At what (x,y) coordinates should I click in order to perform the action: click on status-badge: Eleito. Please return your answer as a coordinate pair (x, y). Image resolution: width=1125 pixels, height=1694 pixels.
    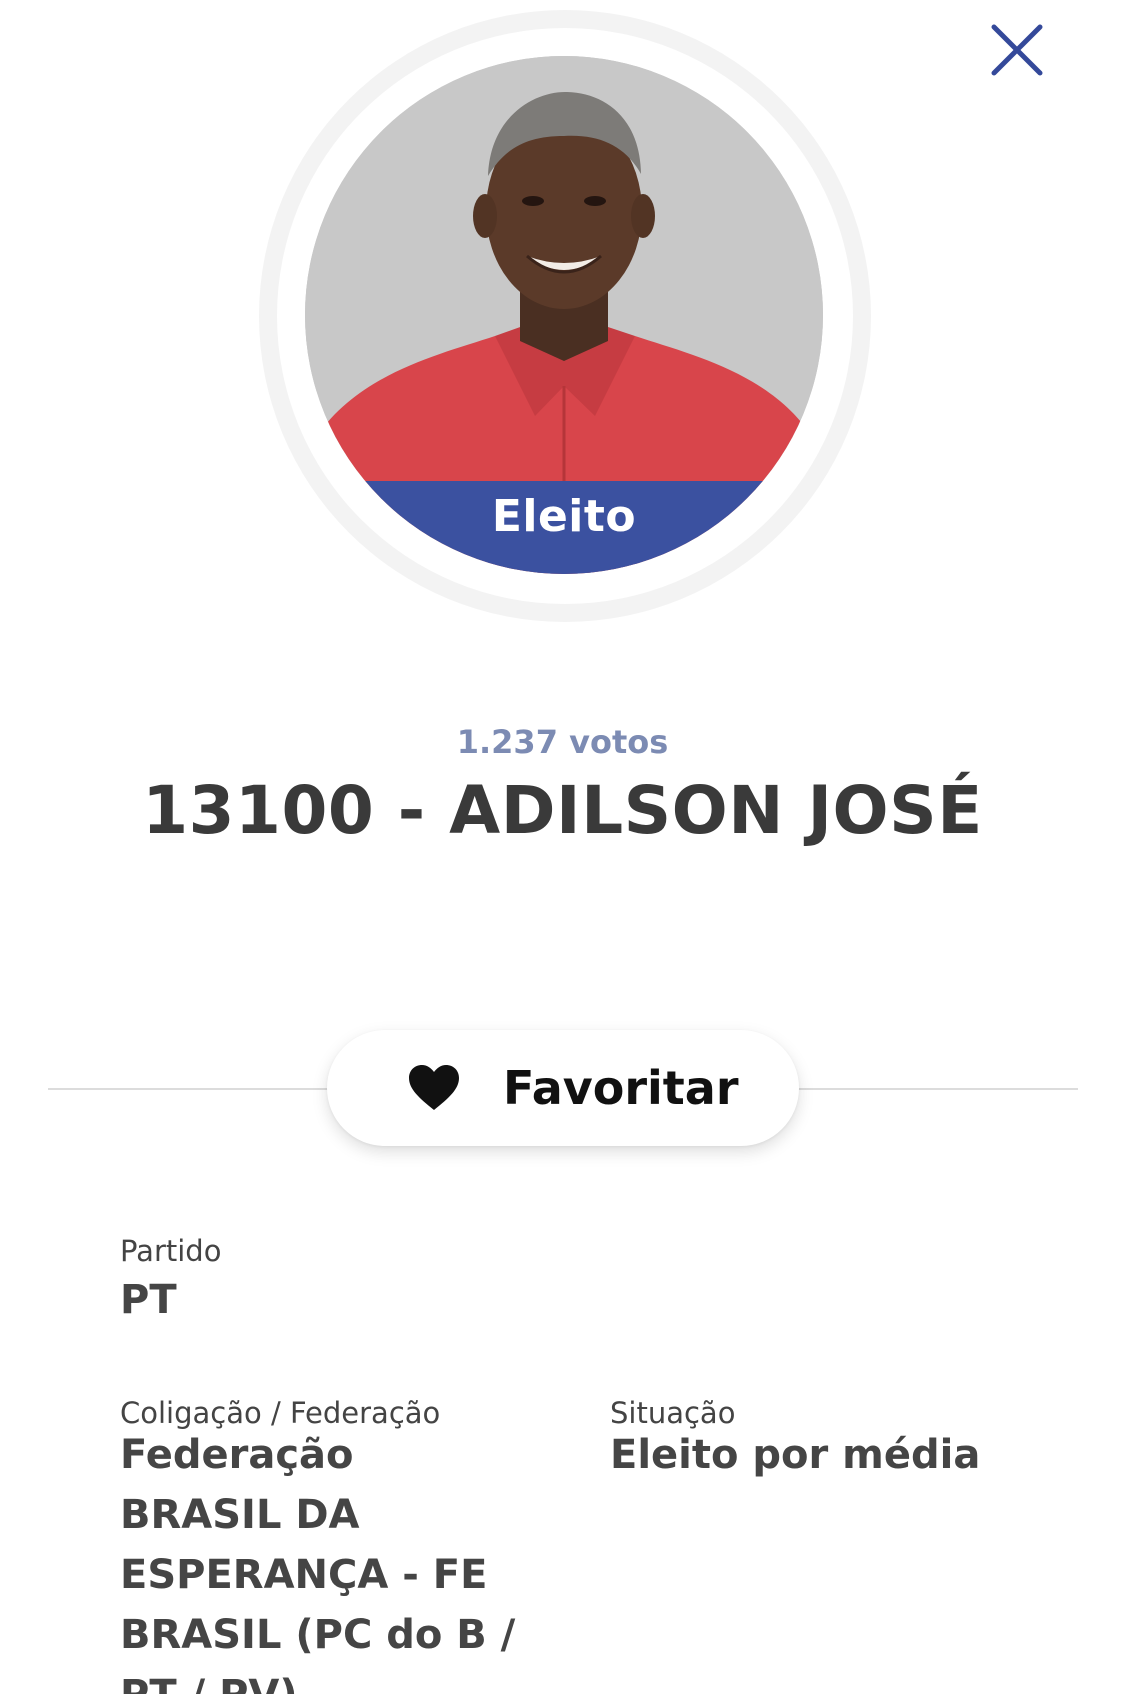
    Looking at the image, I should click on (564, 527).